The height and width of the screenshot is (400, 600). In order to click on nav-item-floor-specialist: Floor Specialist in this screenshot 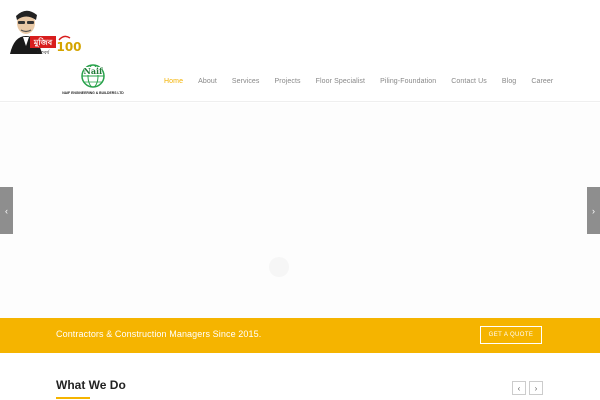, I will do `click(340, 81)`.